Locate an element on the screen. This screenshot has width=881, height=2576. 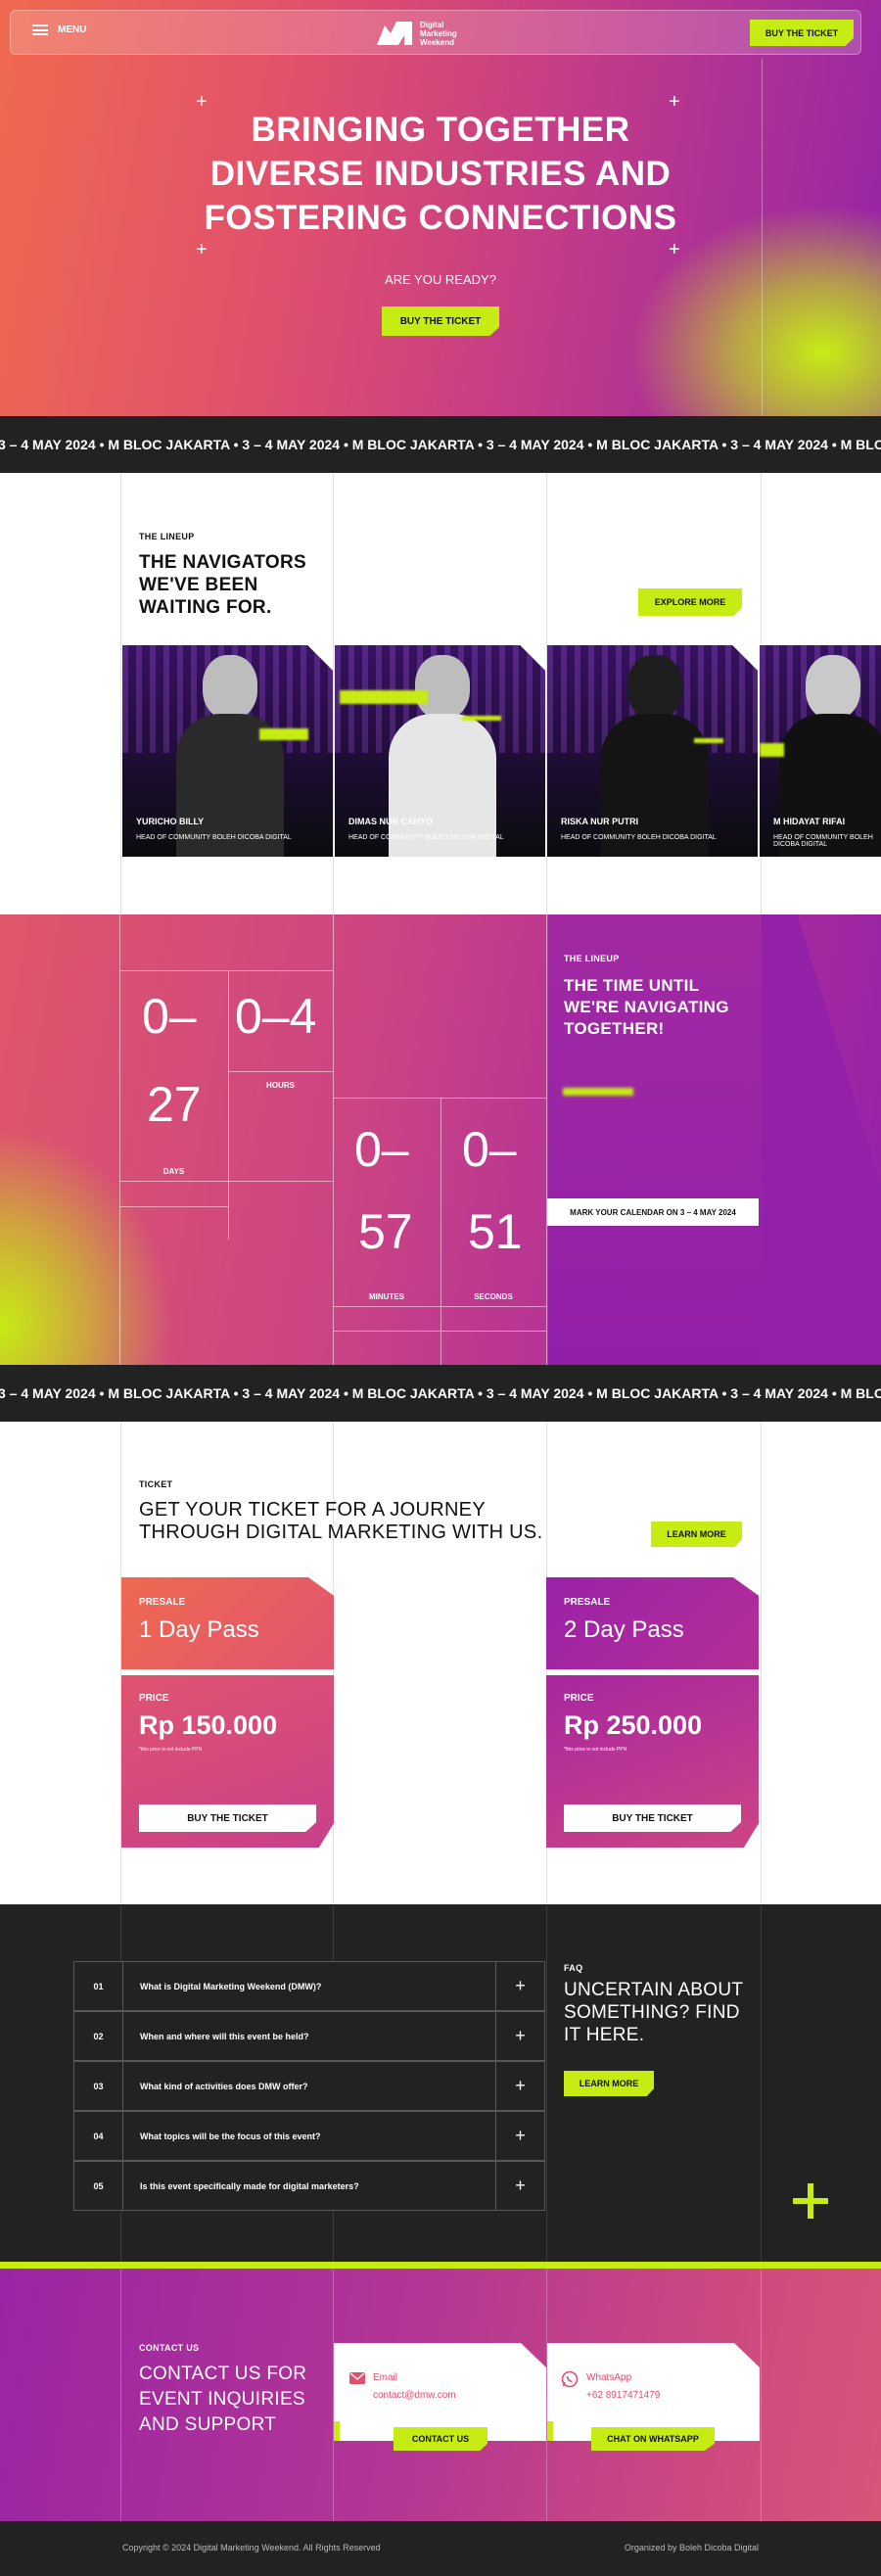
heading-line: TOGETHER! is located at coordinates (614, 1028).